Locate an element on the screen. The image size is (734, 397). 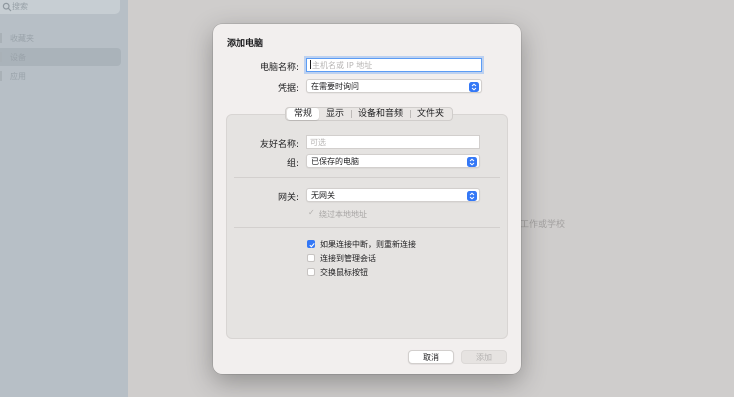
bypass-local-label: 绕过本地地址 is located at coordinates (343, 214).